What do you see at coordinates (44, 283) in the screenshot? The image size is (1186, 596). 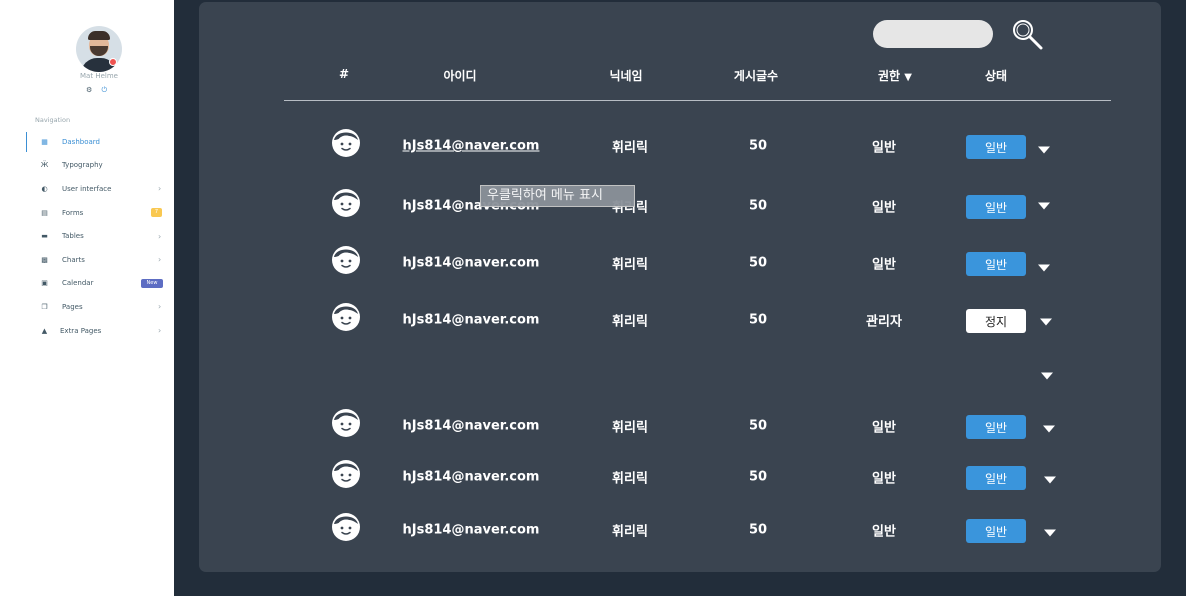 I see `calendar-icon: ▣` at bounding box center [44, 283].